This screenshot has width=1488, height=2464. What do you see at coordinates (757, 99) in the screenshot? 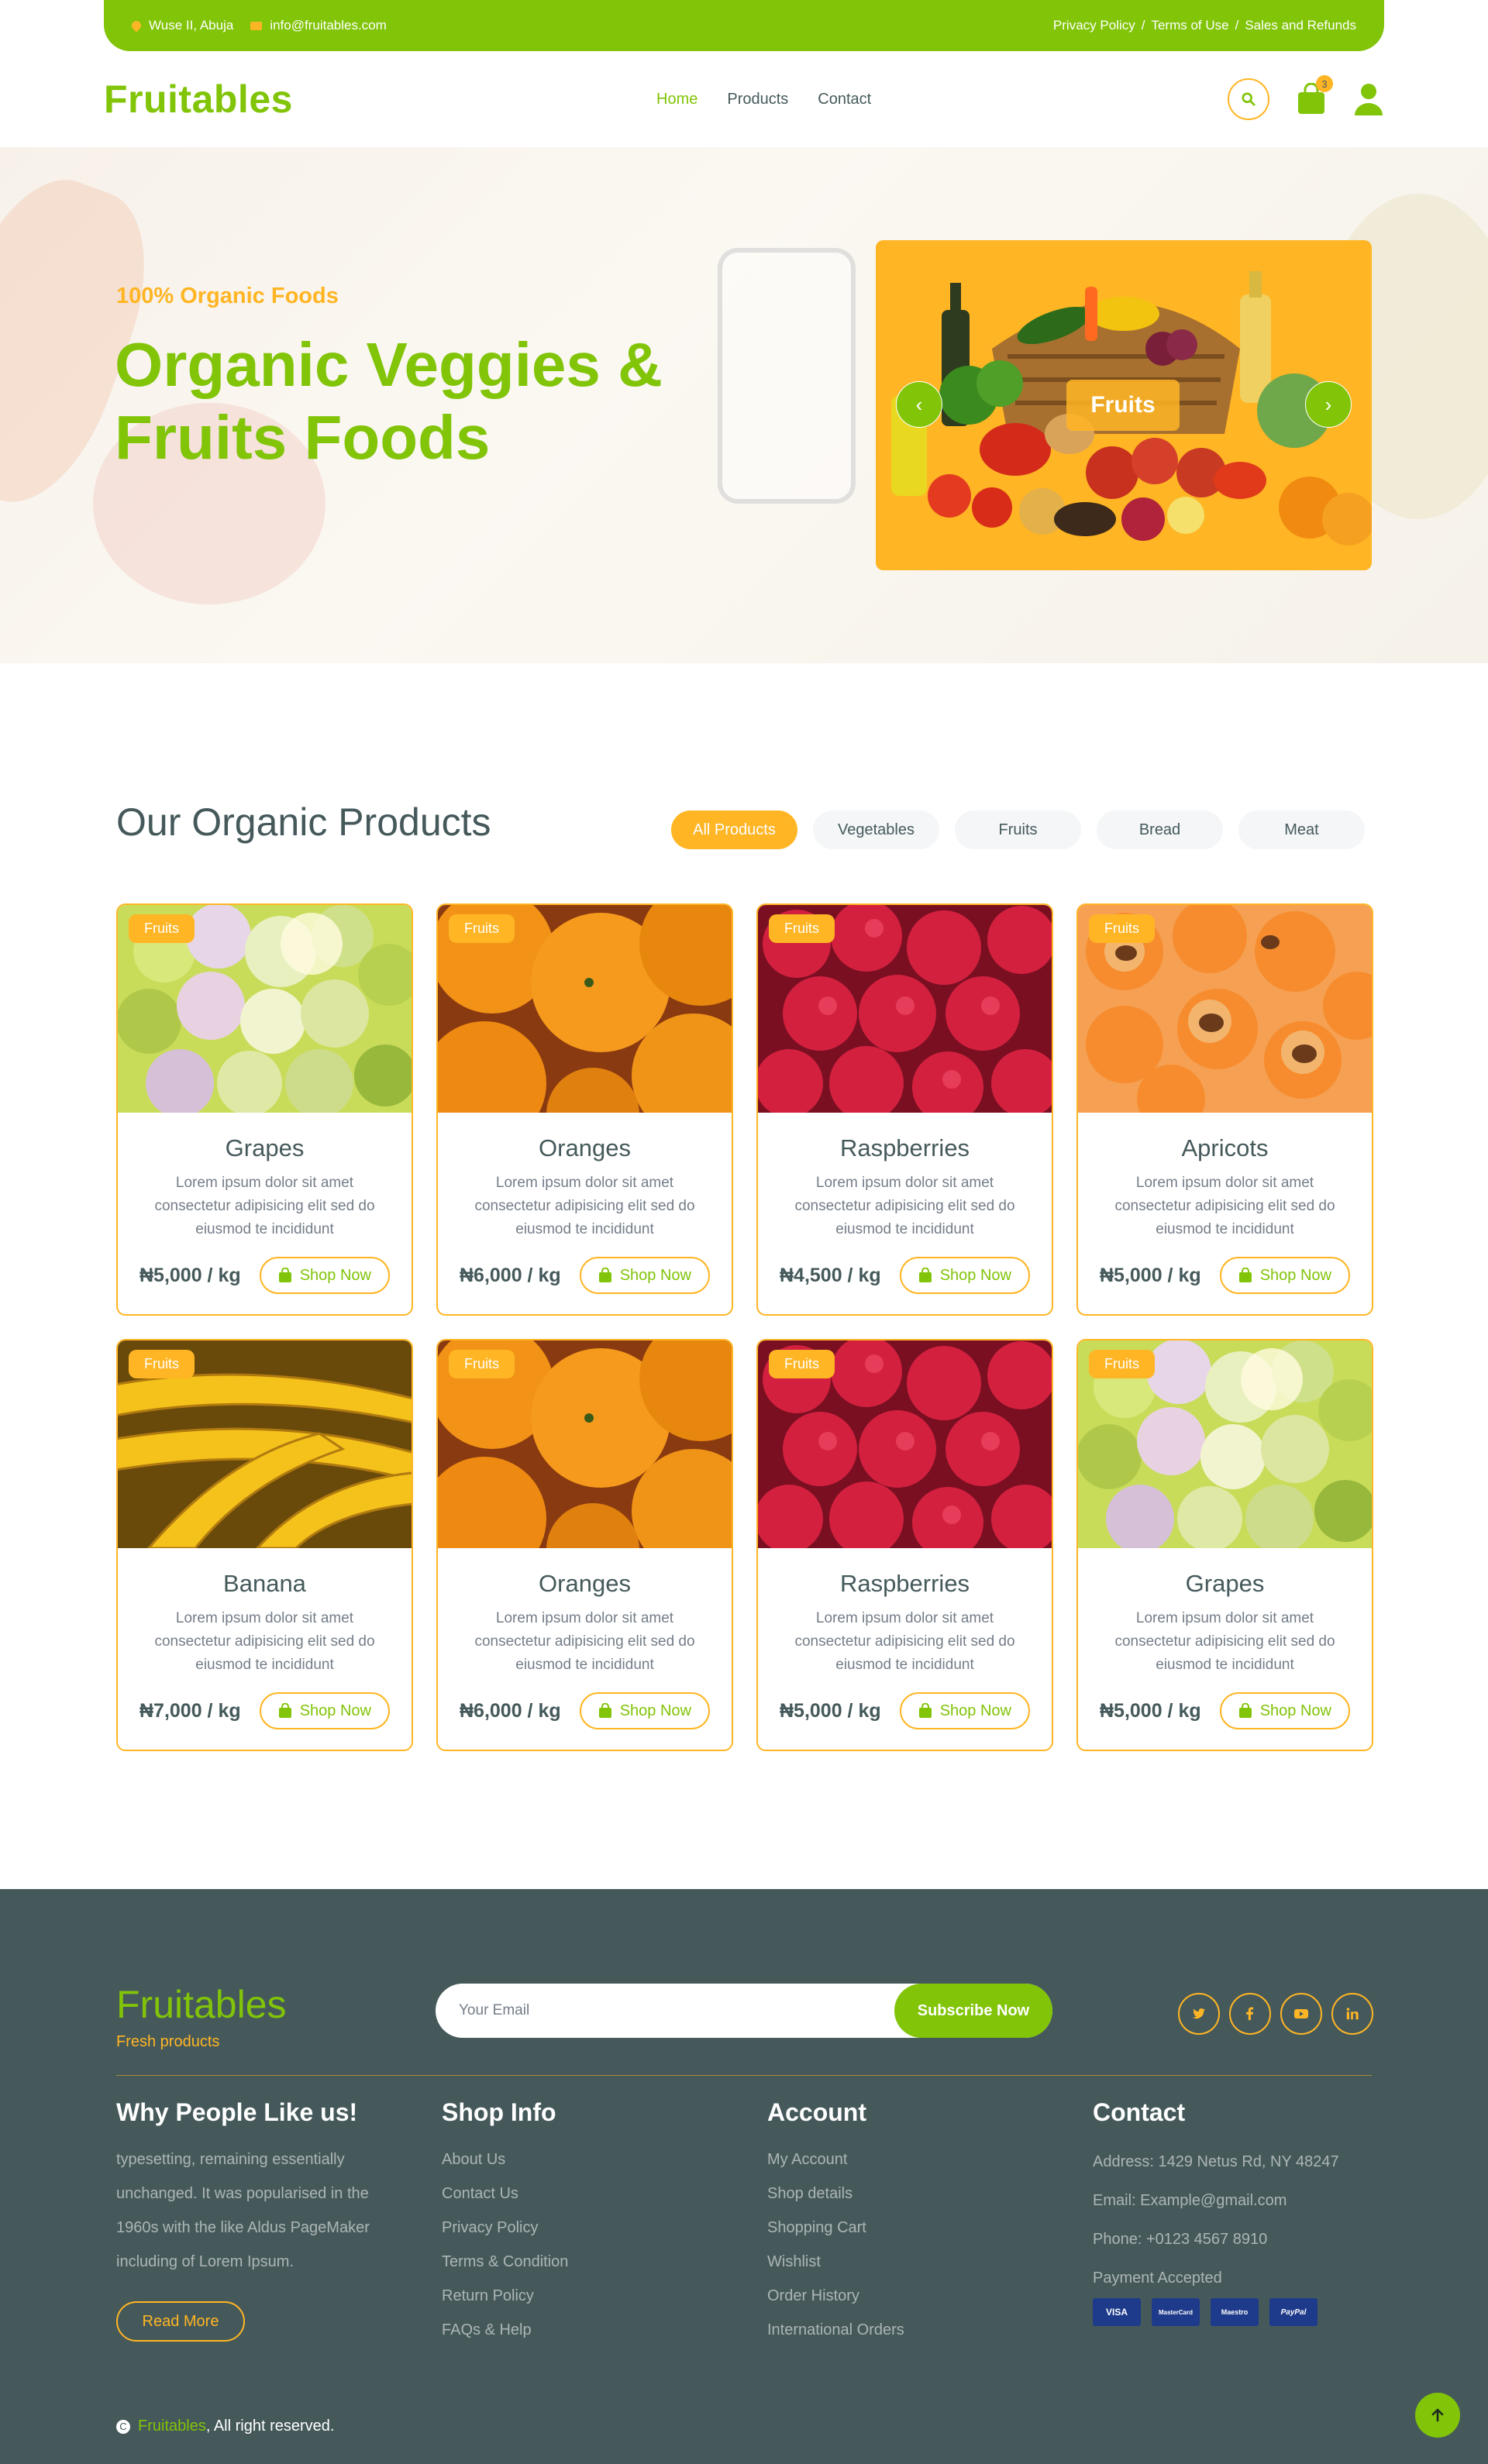
I see `nav-products: Products` at bounding box center [757, 99].